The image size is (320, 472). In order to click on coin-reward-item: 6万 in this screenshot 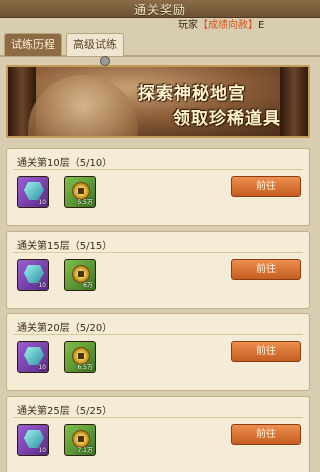, I will do `click(80, 275)`.